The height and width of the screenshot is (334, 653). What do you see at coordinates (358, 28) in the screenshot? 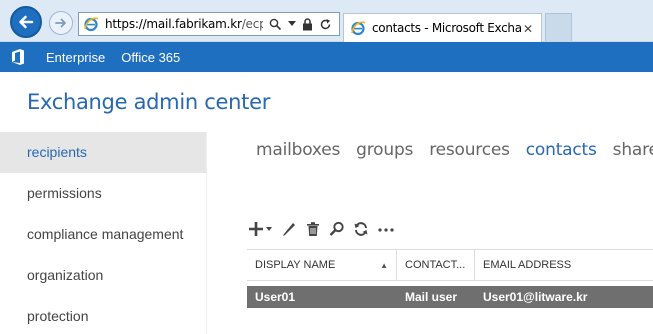
I see `ie-tab-icon` at bounding box center [358, 28].